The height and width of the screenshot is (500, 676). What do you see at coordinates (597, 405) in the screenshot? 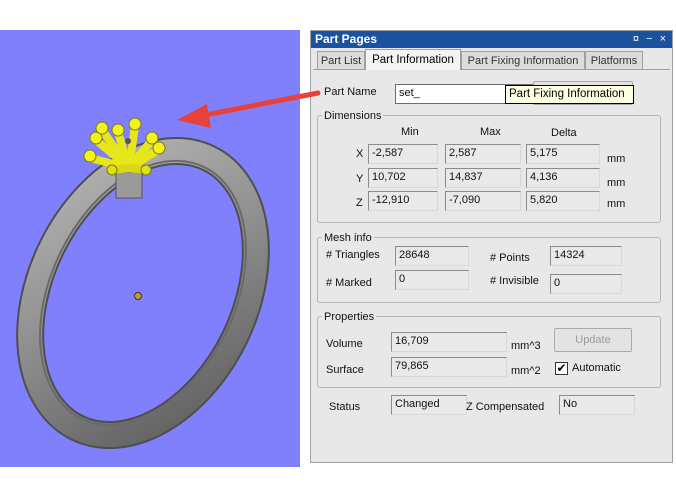
I see `z-compensated-value: No` at bounding box center [597, 405].